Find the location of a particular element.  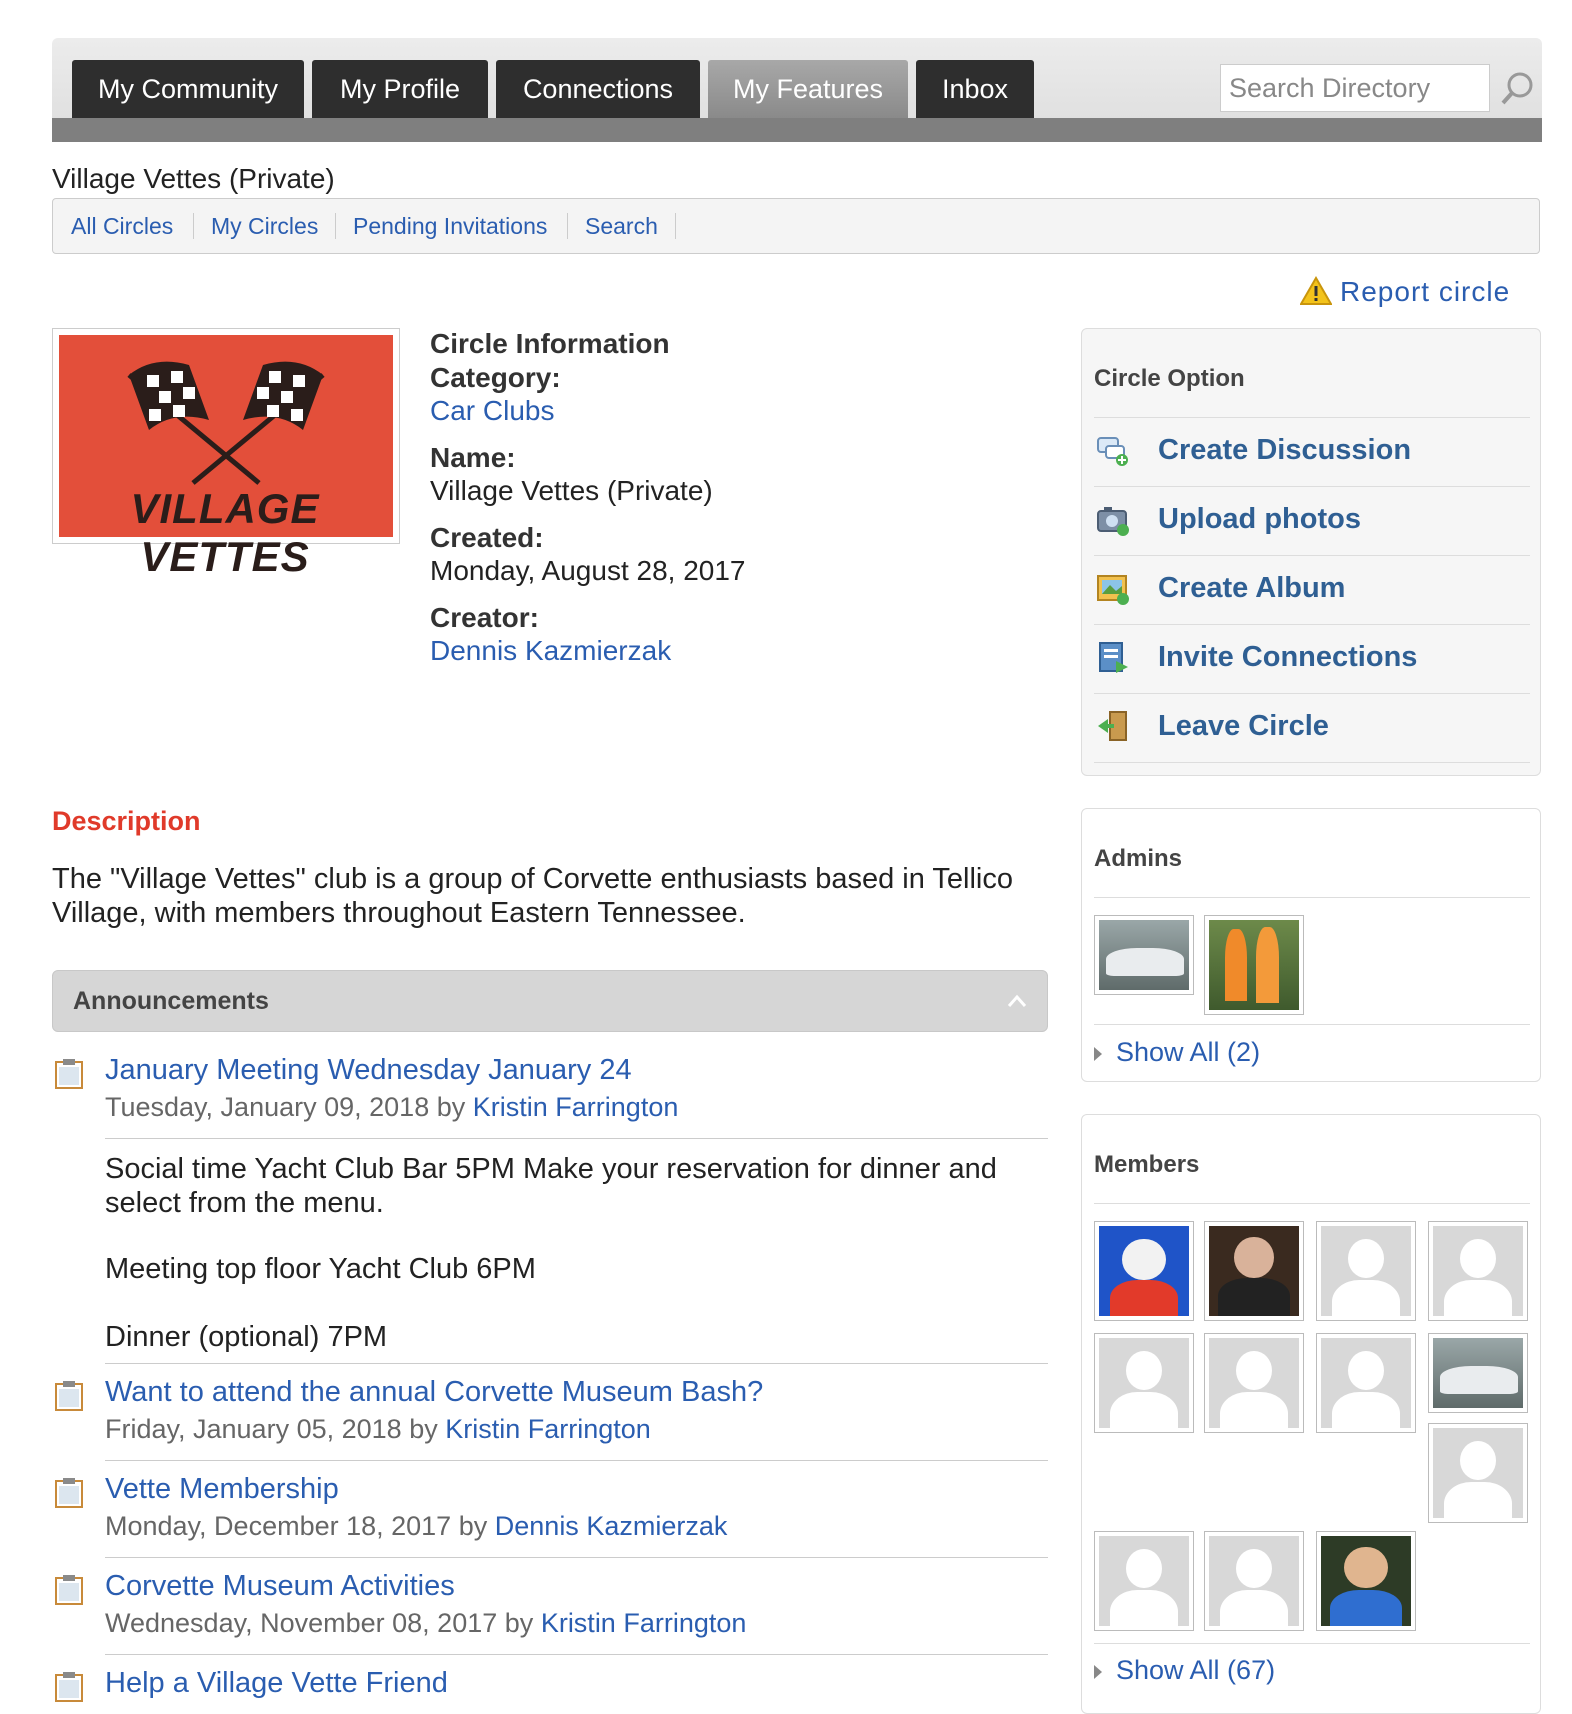

admins-show-all-link: Show All (2) is located at coordinates (1177, 1052).